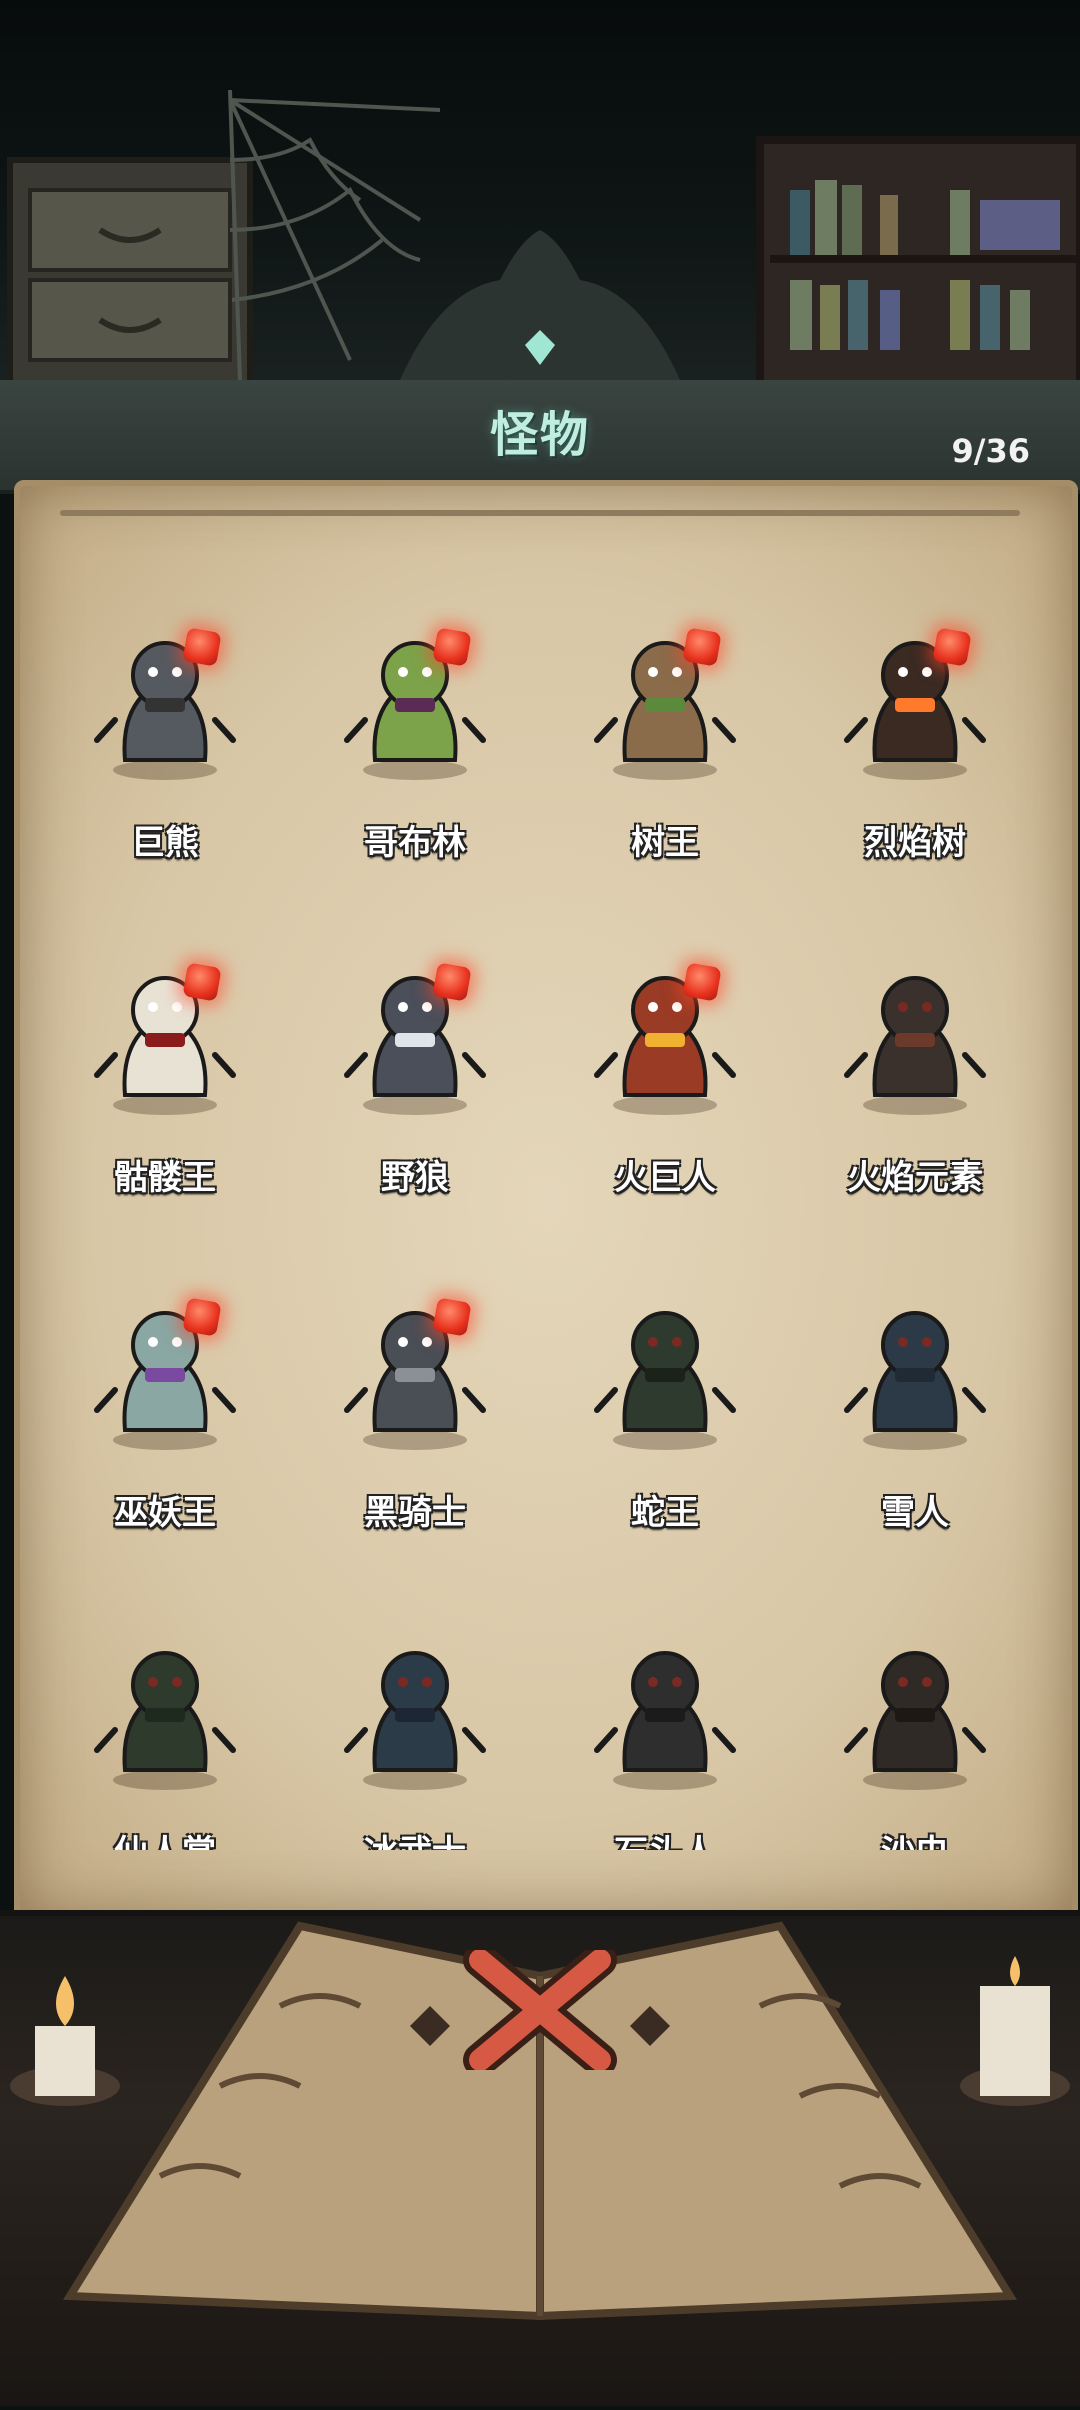 Image resolution: width=1080 pixels, height=2410 pixels. Describe the element at coordinates (165, 1513) in the screenshot. I see `monster-name: 巫妖王` at that location.